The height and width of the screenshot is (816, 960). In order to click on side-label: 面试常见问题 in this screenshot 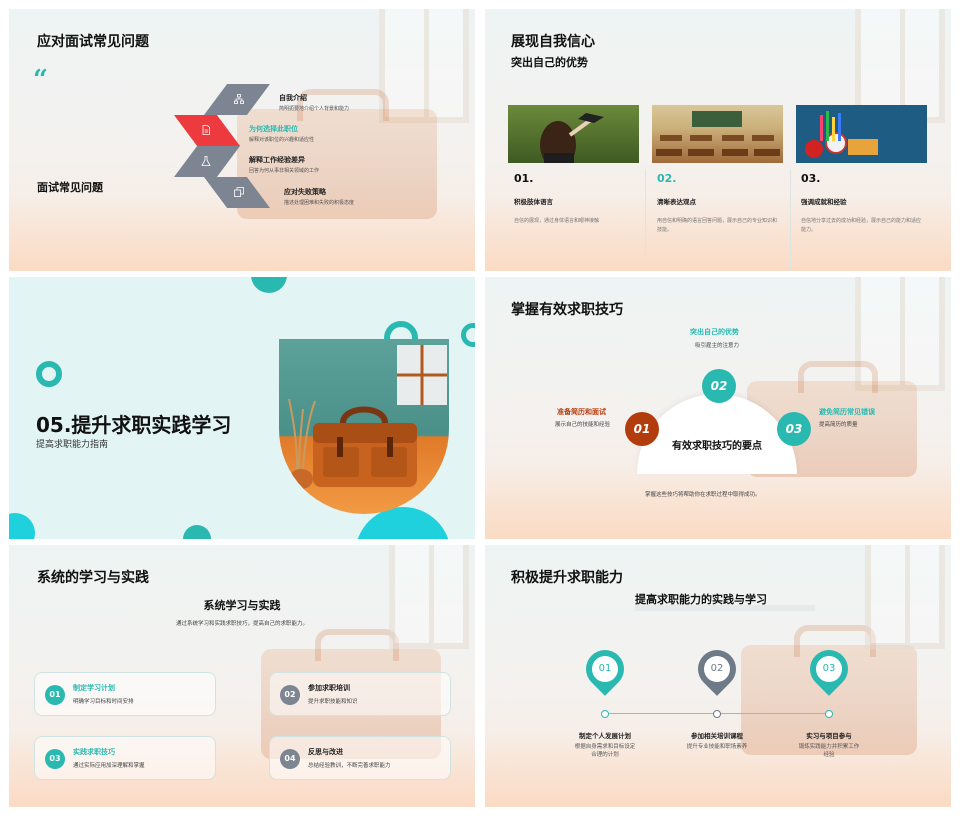, I will do `click(70, 187)`.